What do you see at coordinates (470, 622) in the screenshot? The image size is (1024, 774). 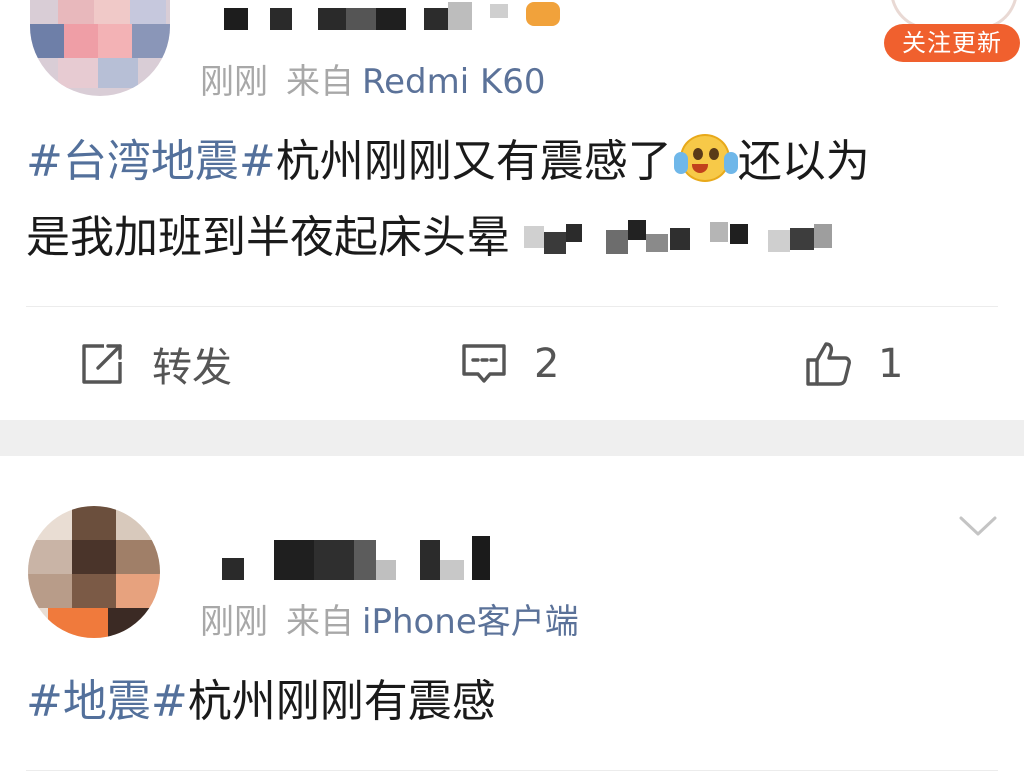 I see `source-device: iPhone客户端` at bounding box center [470, 622].